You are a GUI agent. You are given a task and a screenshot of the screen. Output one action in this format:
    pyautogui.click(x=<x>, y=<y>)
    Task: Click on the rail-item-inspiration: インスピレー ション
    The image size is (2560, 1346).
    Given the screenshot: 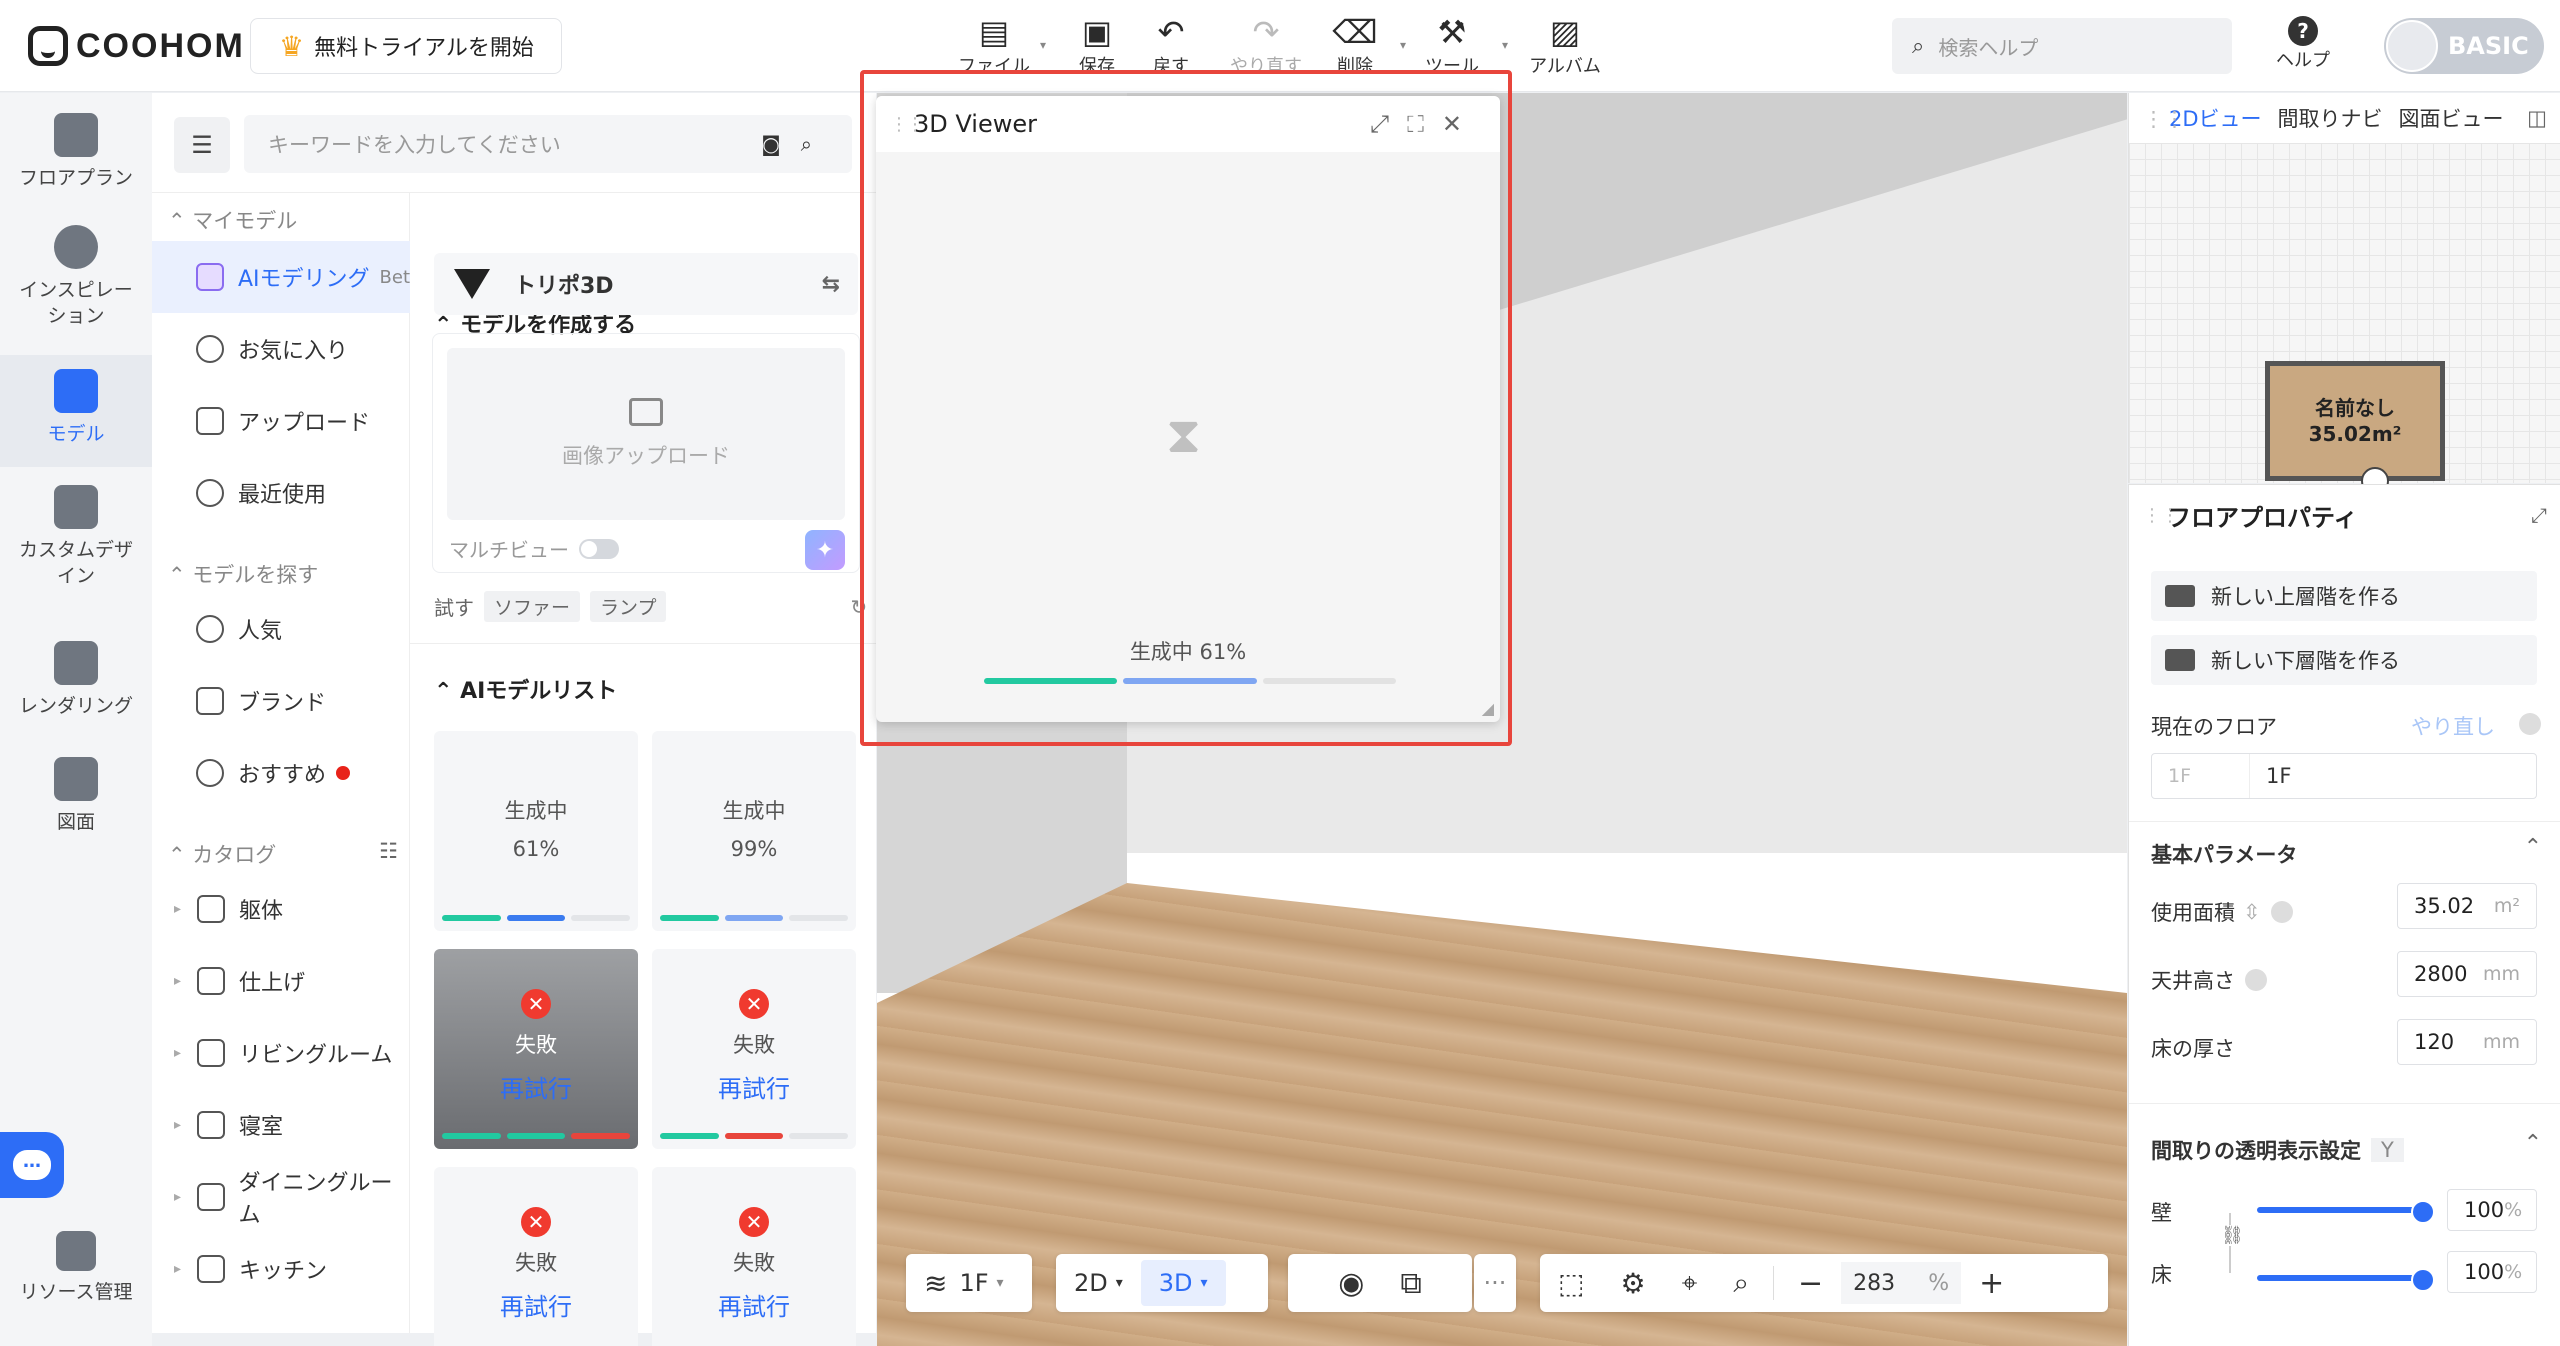 What is the action you would take?
    pyautogui.click(x=76, y=277)
    